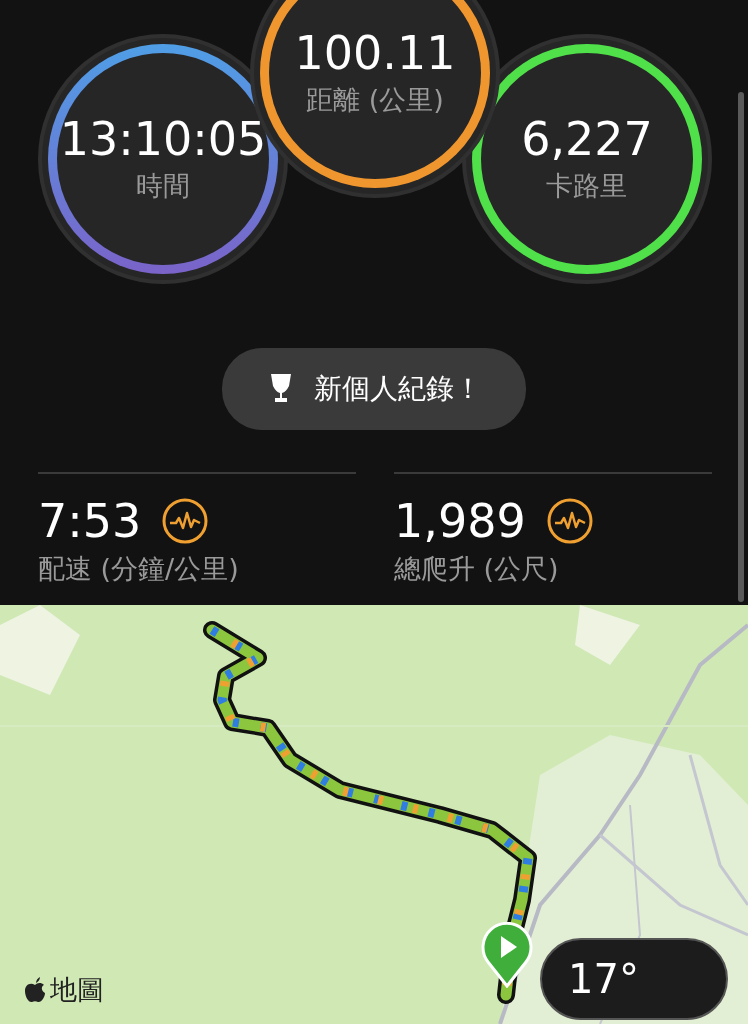  What do you see at coordinates (163, 186) in the screenshot?
I see `stat-label: 時間` at bounding box center [163, 186].